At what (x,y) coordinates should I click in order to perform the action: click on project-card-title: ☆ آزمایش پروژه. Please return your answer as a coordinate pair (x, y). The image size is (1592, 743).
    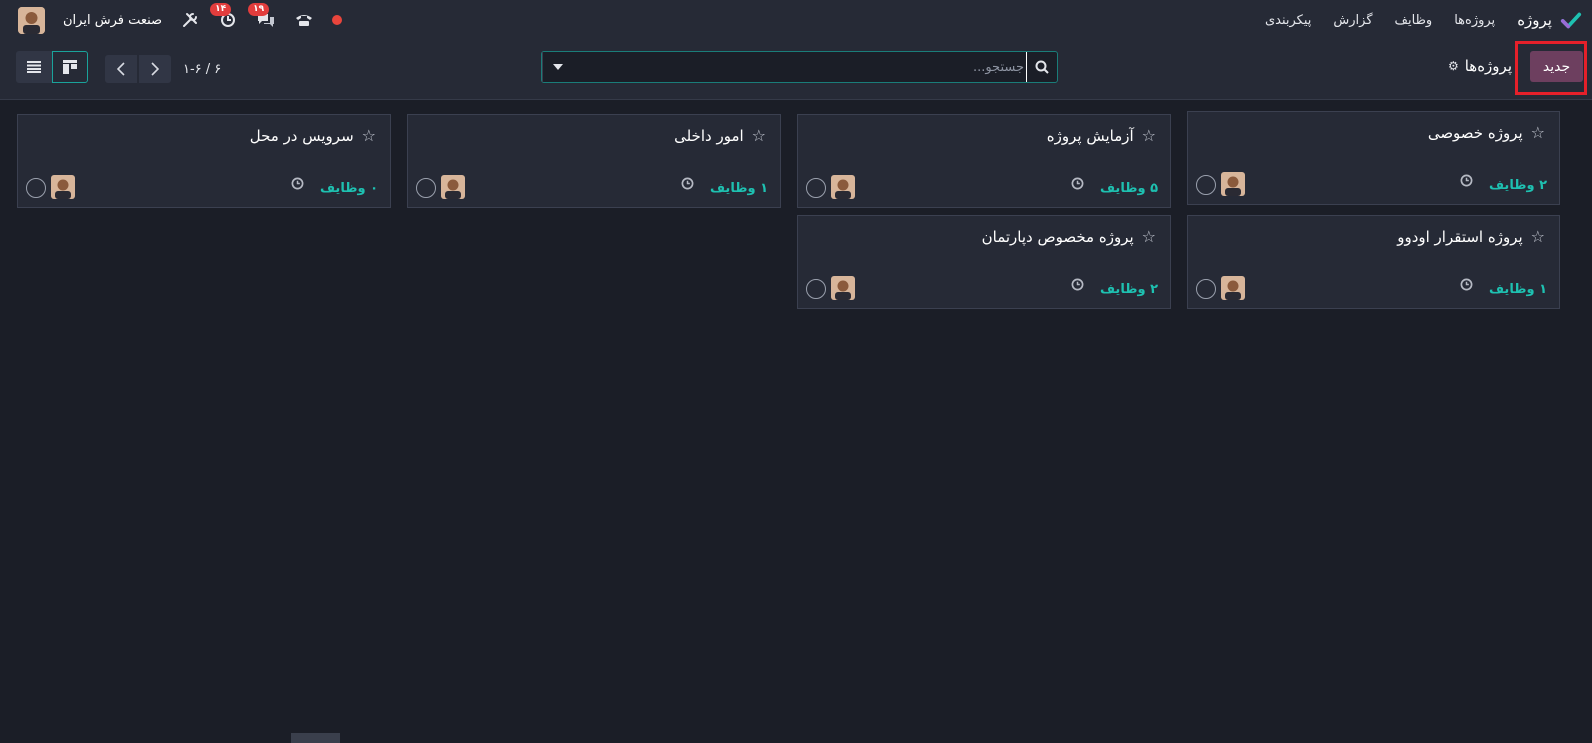
    Looking at the image, I should click on (1101, 135).